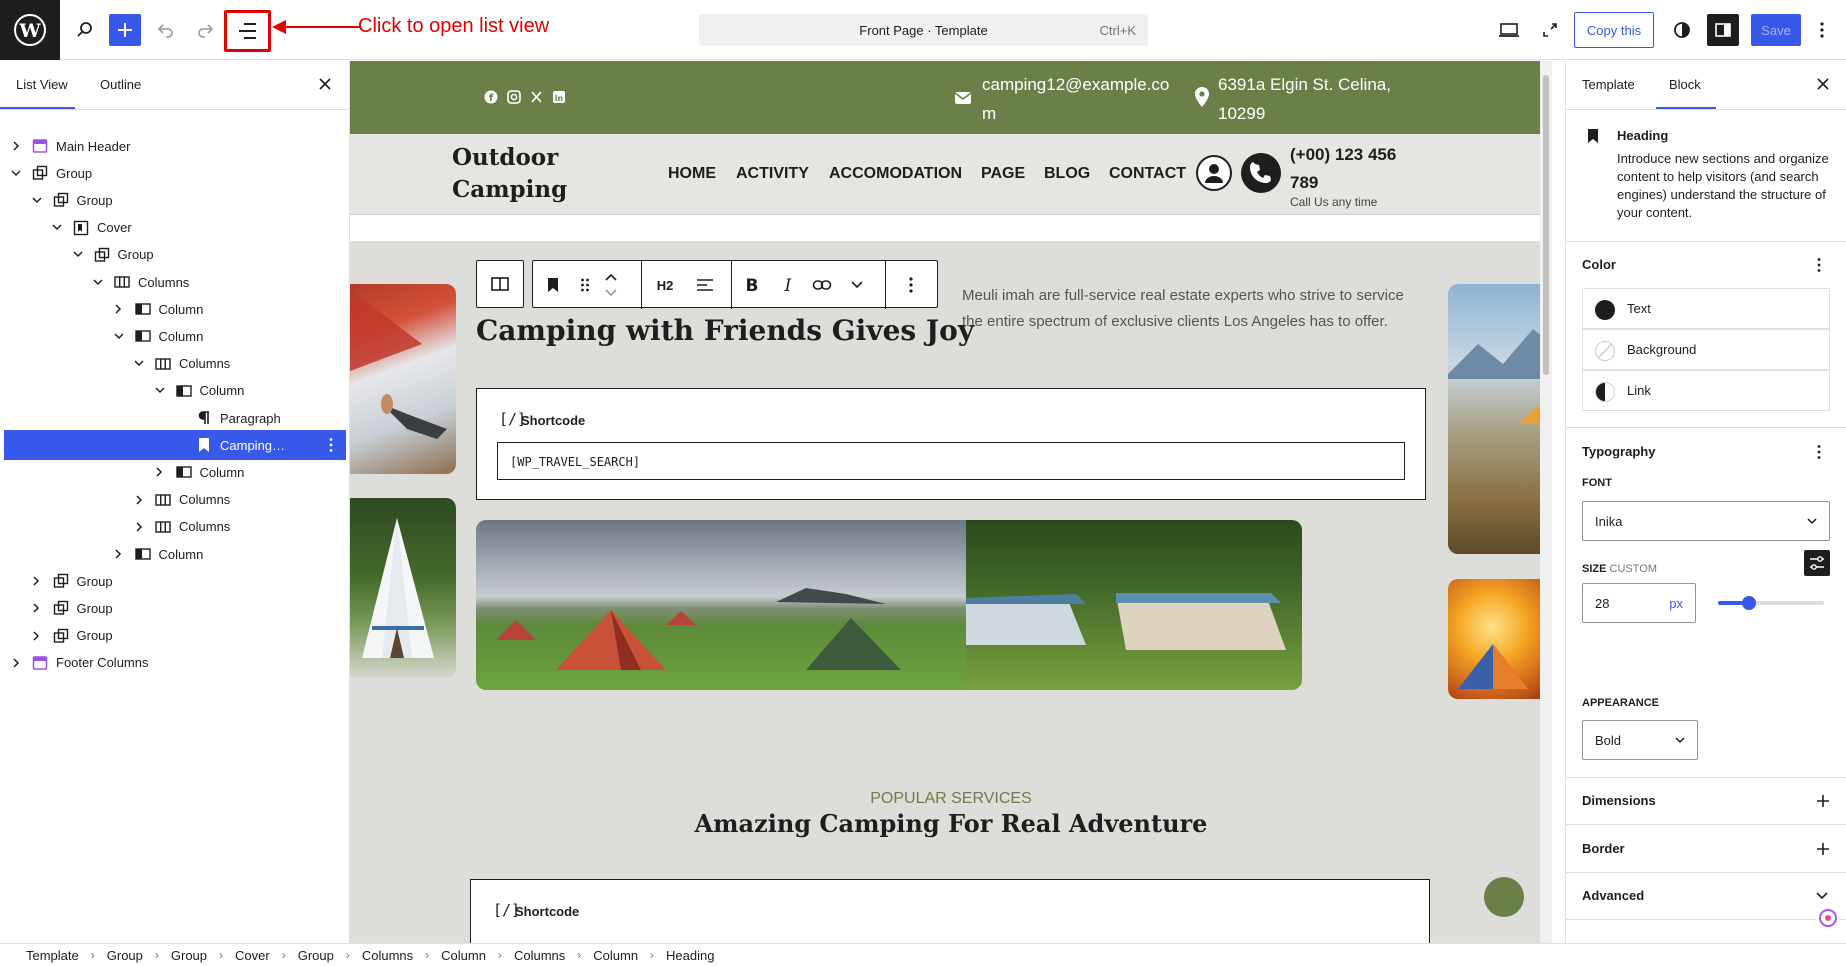 This screenshot has width=1846, height=966. What do you see at coordinates (1819, 454) in the screenshot?
I see `typography-options-button` at bounding box center [1819, 454].